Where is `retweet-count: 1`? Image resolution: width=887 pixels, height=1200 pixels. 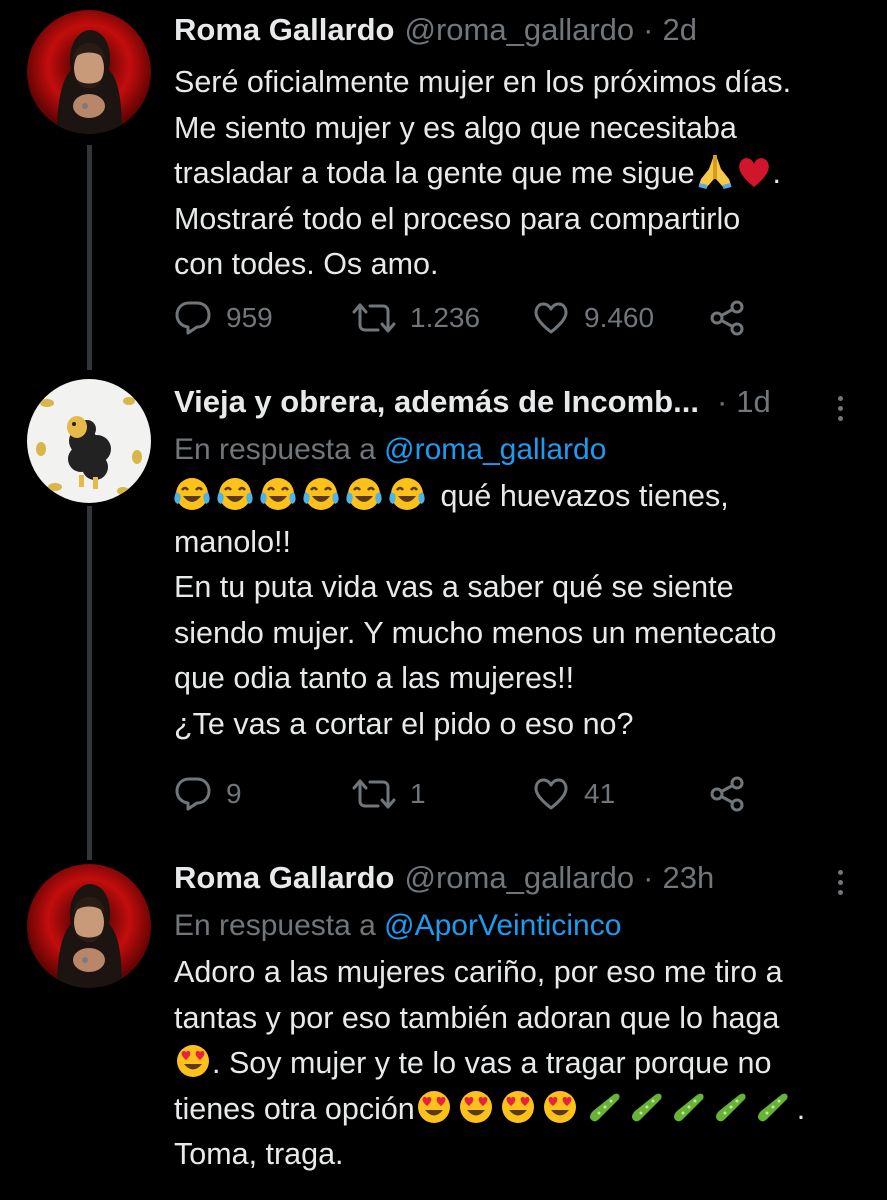 retweet-count: 1 is located at coordinates (418, 793).